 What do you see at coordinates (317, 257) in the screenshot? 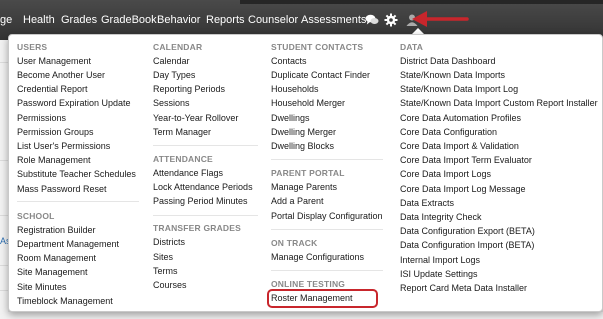
I see `menu-item-manage-configurations: Manage Configurations` at bounding box center [317, 257].